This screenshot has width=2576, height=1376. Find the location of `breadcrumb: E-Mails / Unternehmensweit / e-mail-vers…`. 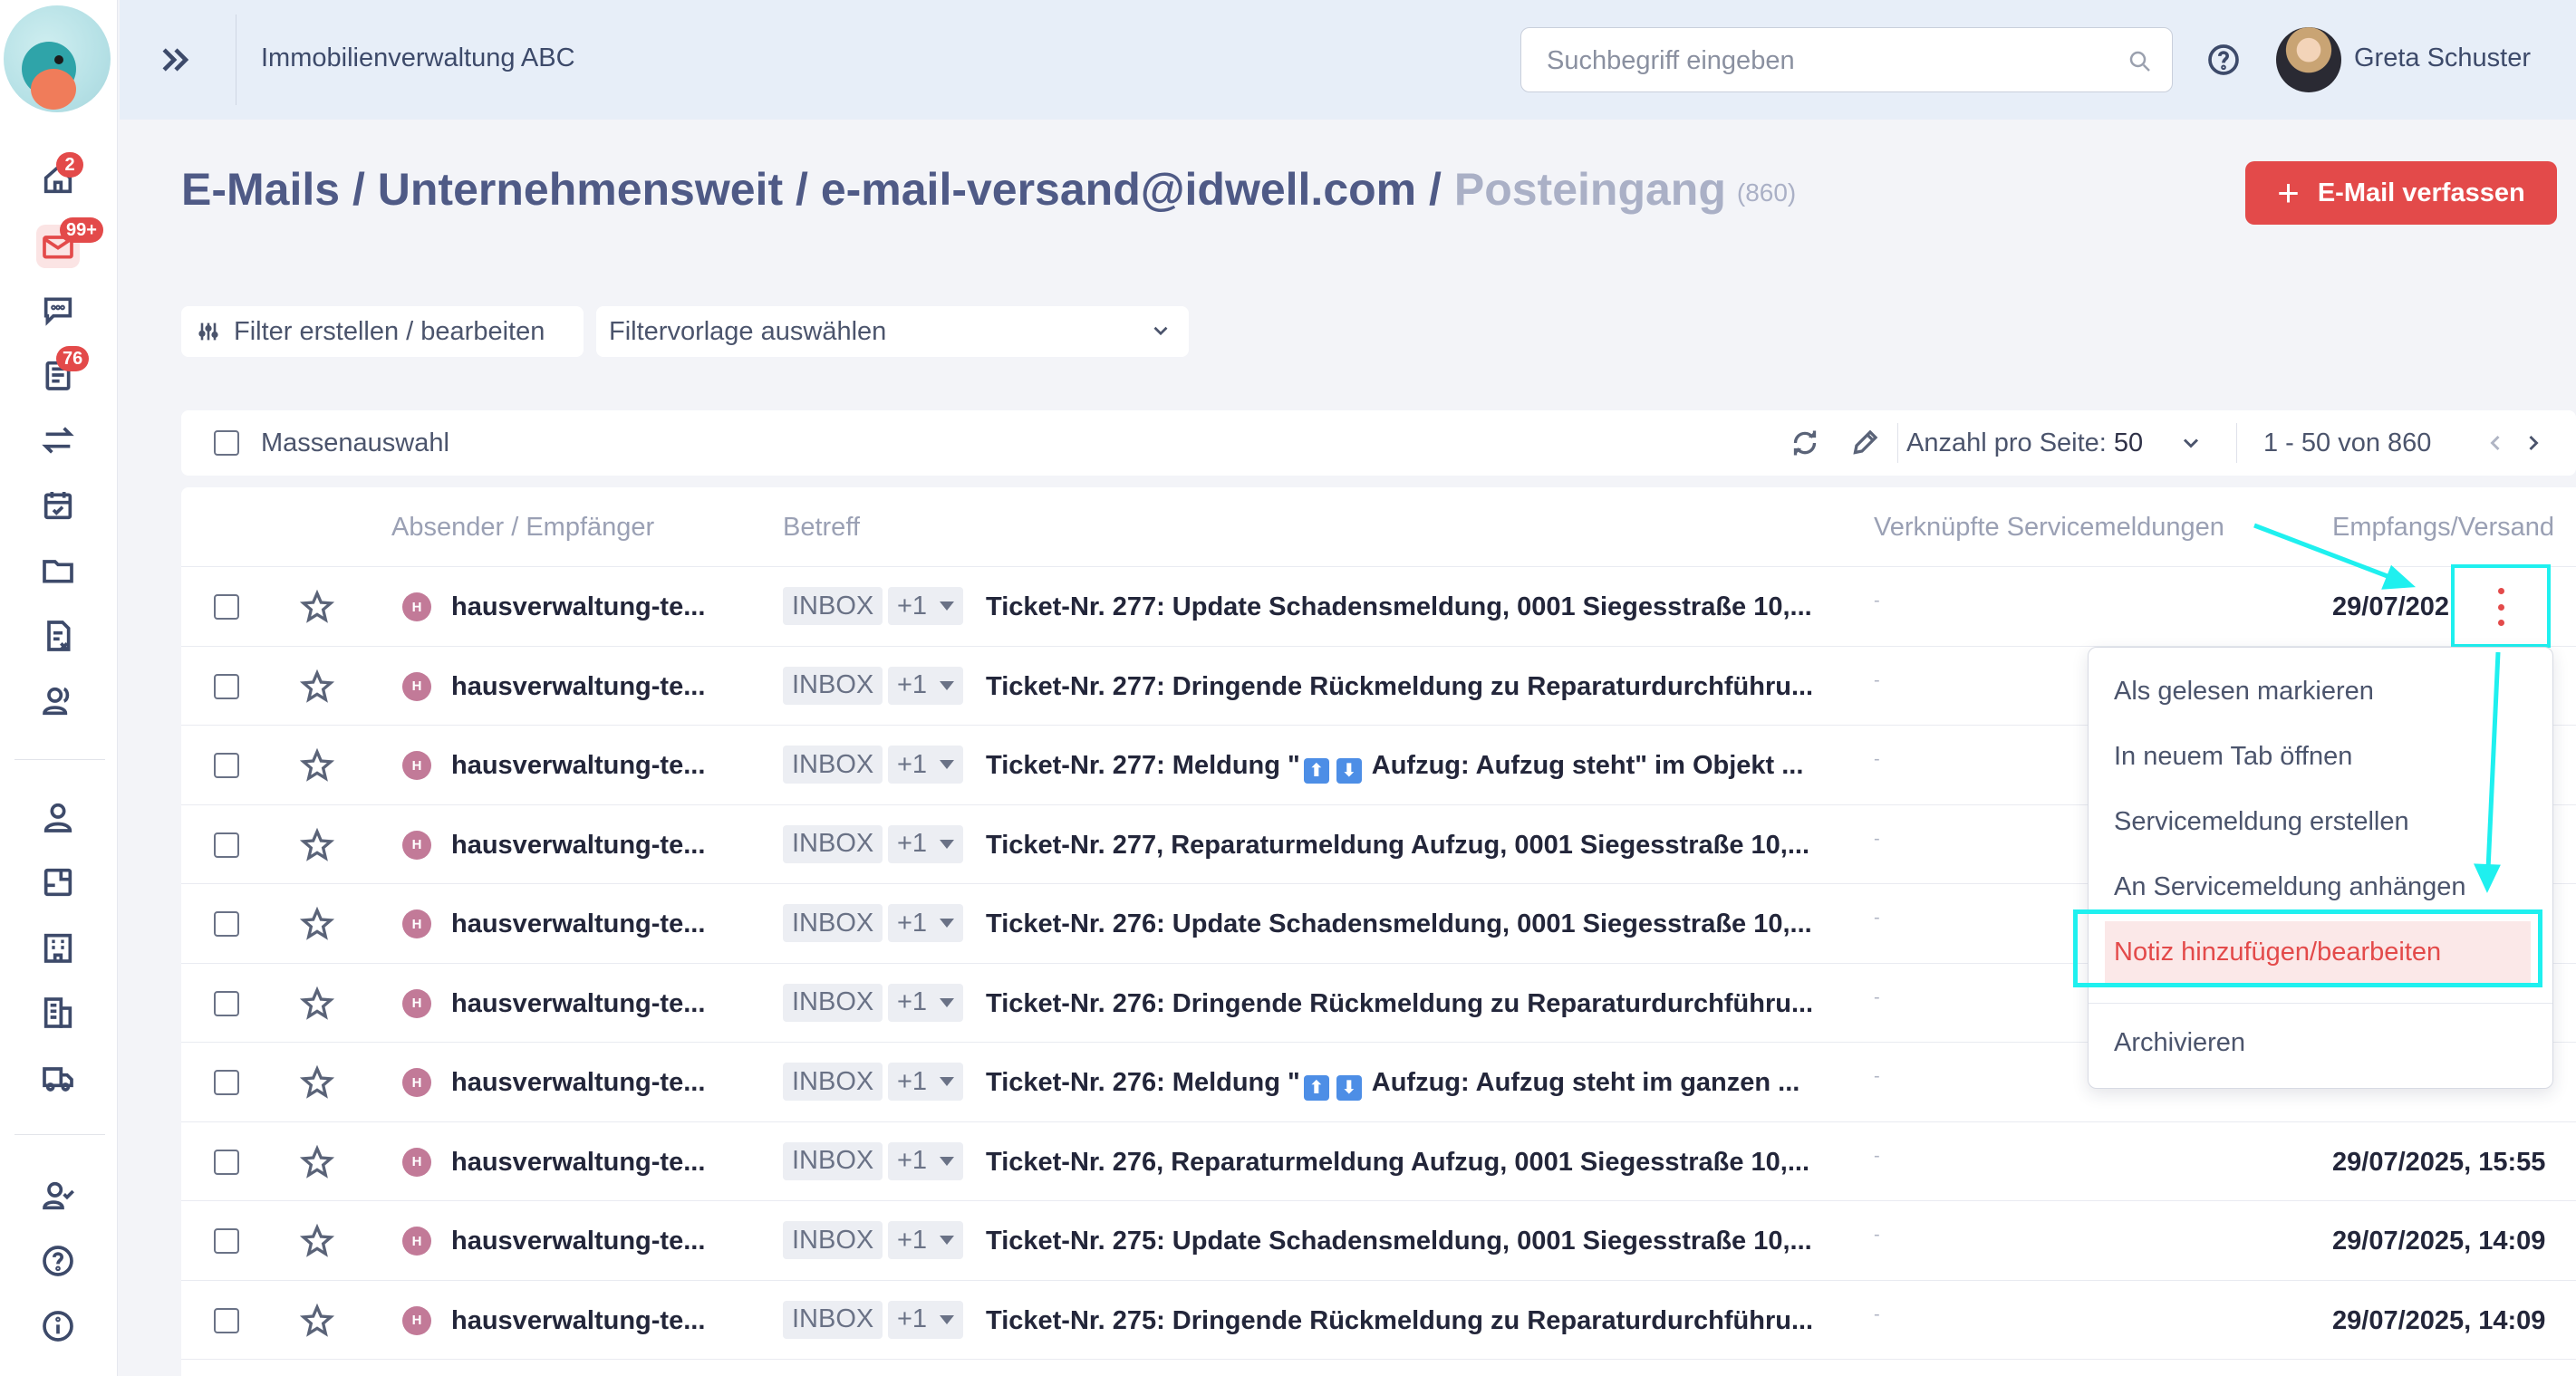

breadcrumb: E-Mails / Unternehmensweit / e-mail-vers… is located at coordinates (988, 189).